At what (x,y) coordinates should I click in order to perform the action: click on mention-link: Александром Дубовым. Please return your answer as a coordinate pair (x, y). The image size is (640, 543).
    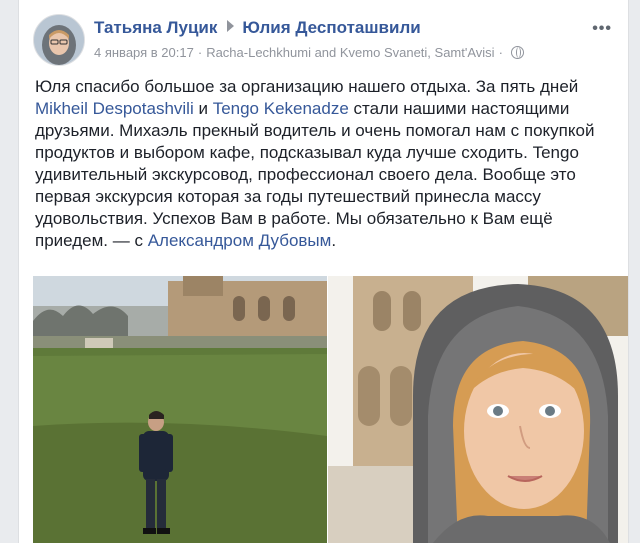
    Looking at the image, I should click on (240, 240).